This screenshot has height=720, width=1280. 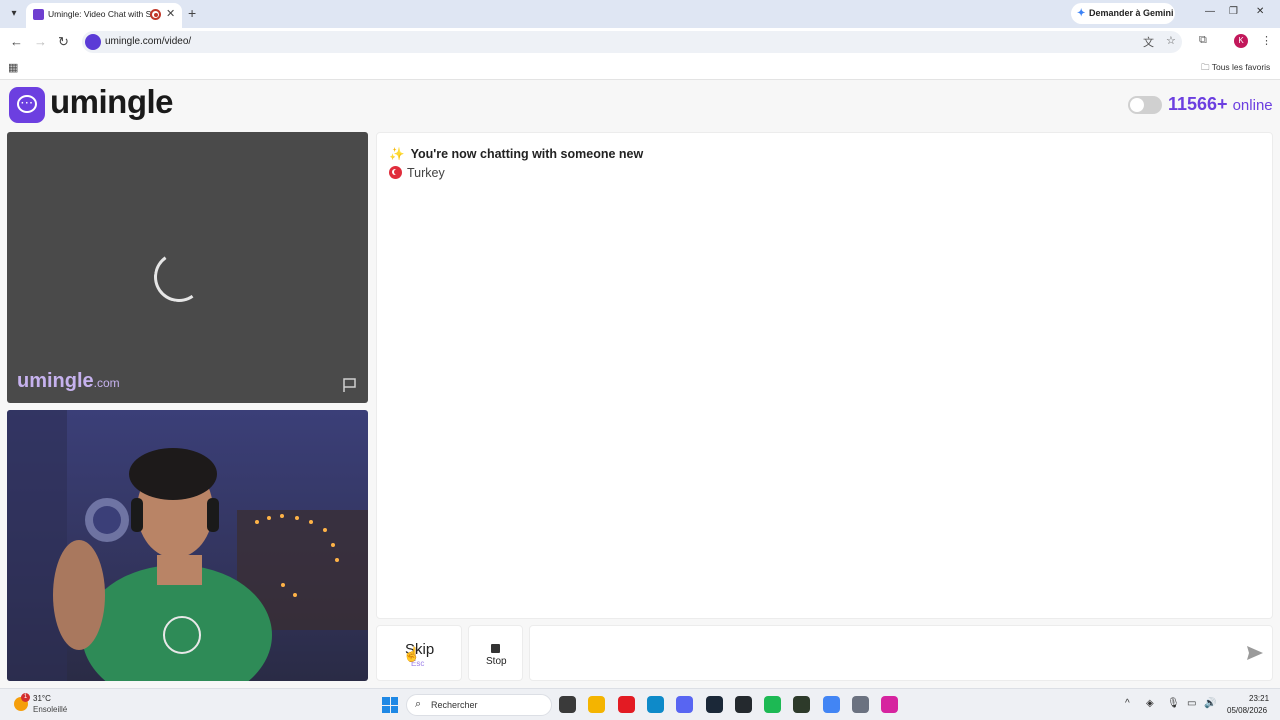 I want to click on url-text: umingle.com/video/, so click(x=148, y=41).